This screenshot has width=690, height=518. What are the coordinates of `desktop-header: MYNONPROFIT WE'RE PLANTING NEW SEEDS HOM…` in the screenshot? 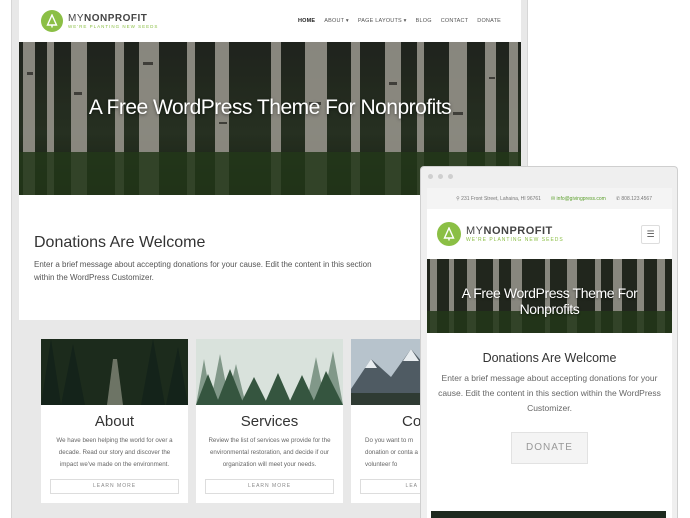 It's located at (270, 21).